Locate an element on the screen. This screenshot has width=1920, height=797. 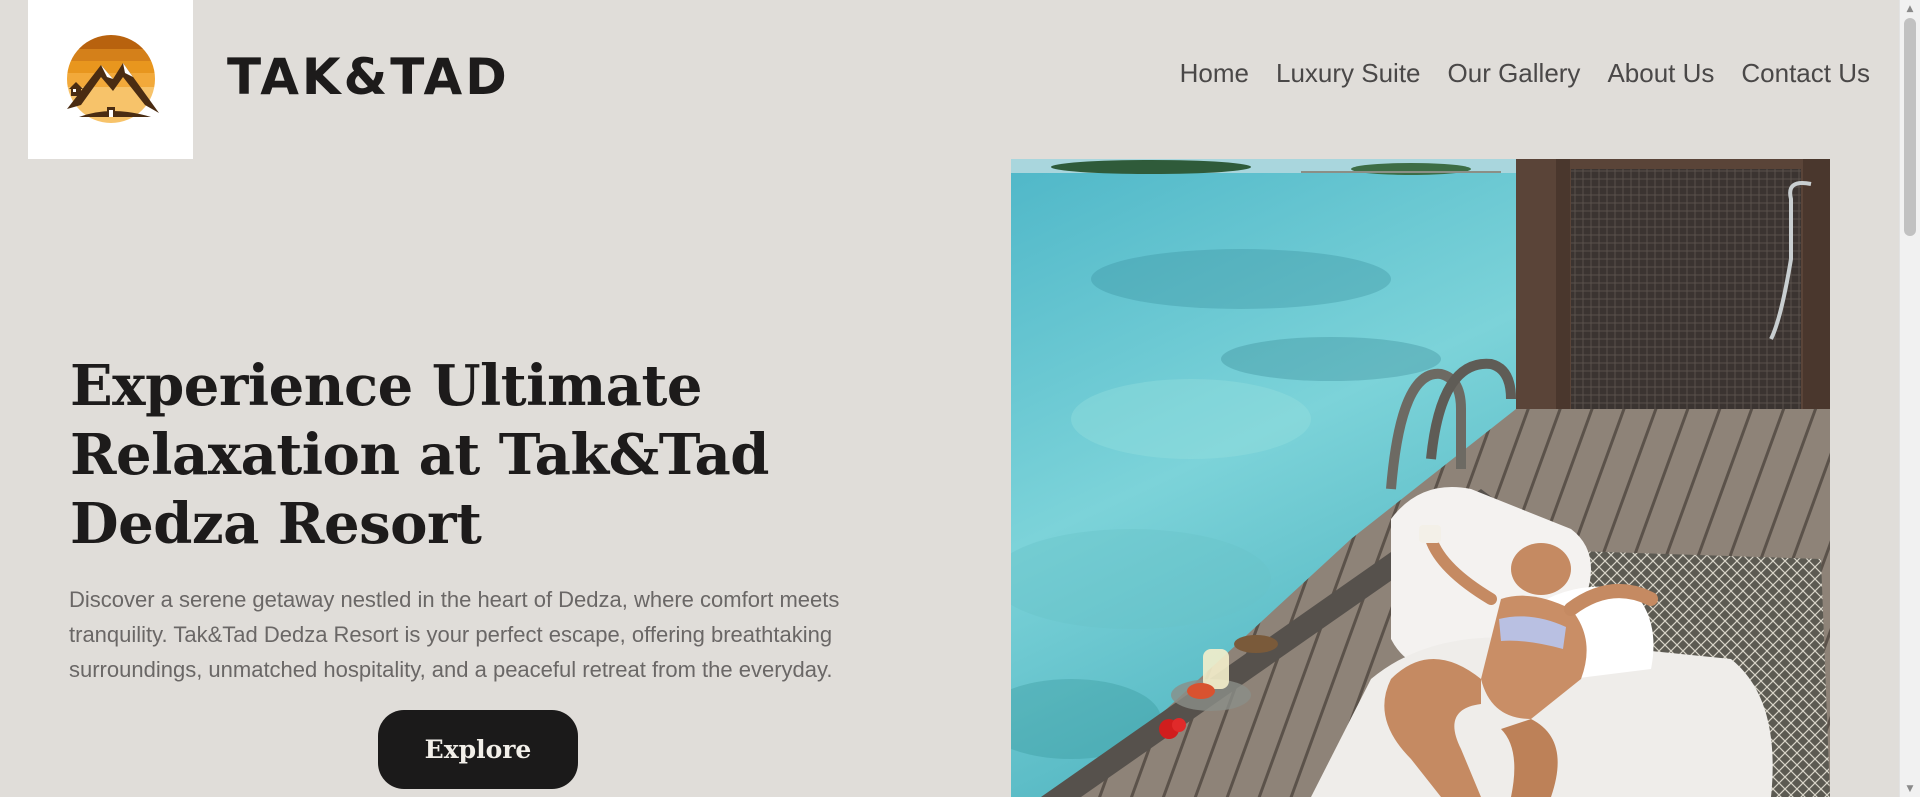
brand-name: TAK&TAD is located at coordinates (368, 77).